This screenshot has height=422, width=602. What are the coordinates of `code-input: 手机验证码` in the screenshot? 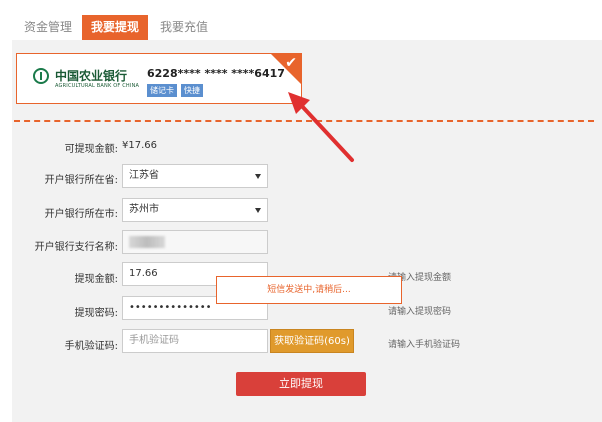 It's located at (195, 341).